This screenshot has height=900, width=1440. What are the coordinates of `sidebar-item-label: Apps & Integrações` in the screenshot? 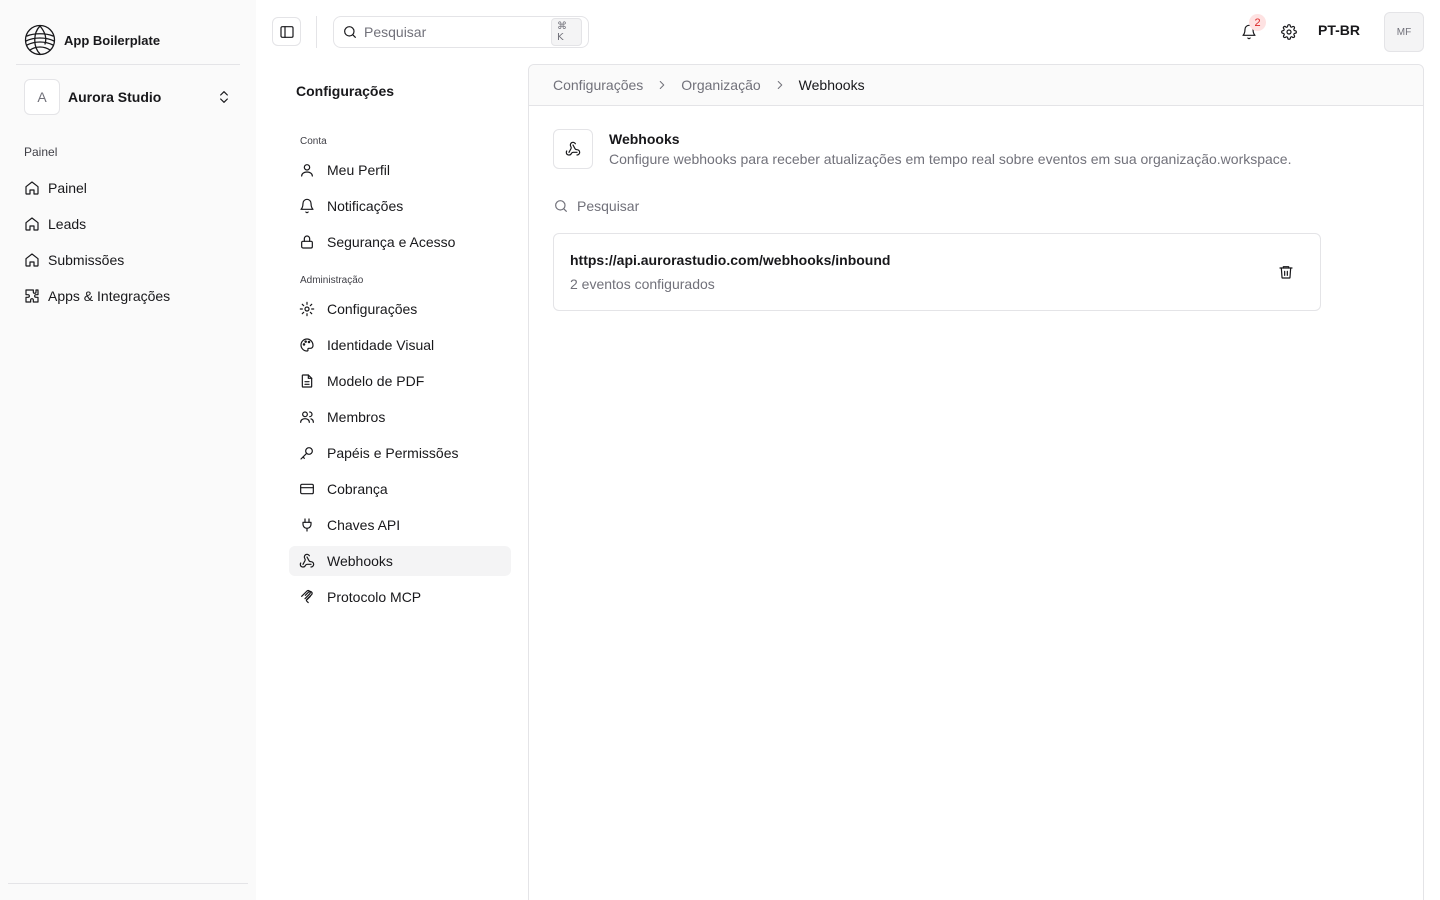 It's located at (109, 296).